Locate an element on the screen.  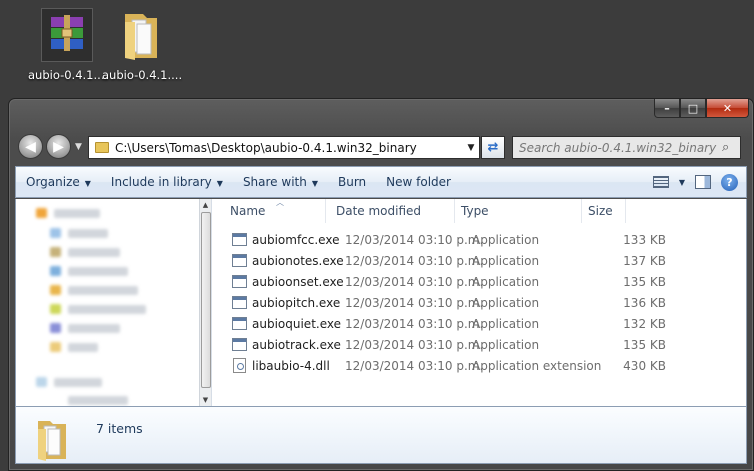
navigation-scrollbar: ▲ ▼ is located at coordinates (205, 302).